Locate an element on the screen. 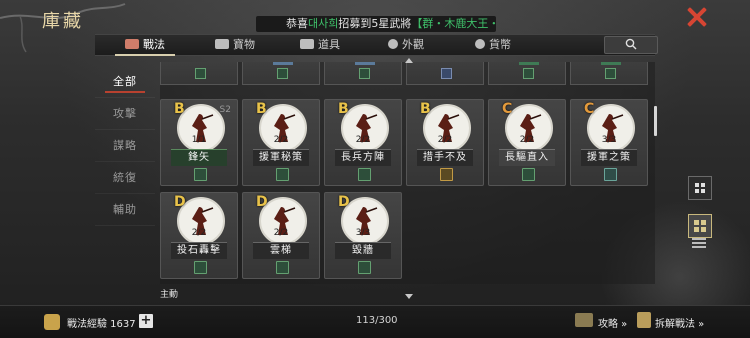 The width and height of the screenshot is (750, 338). page-title: 庫藏 is located at coordinates (63, 21).